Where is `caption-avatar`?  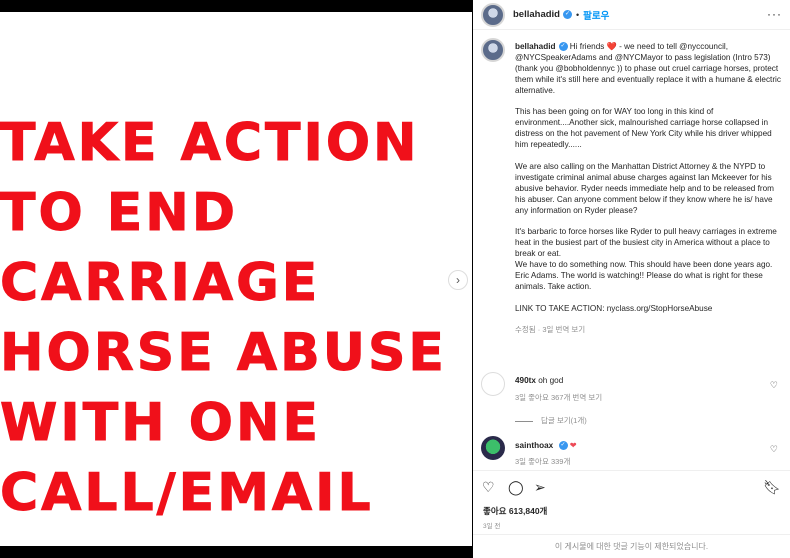 caption-avatar is located at coordinates (493, 50).